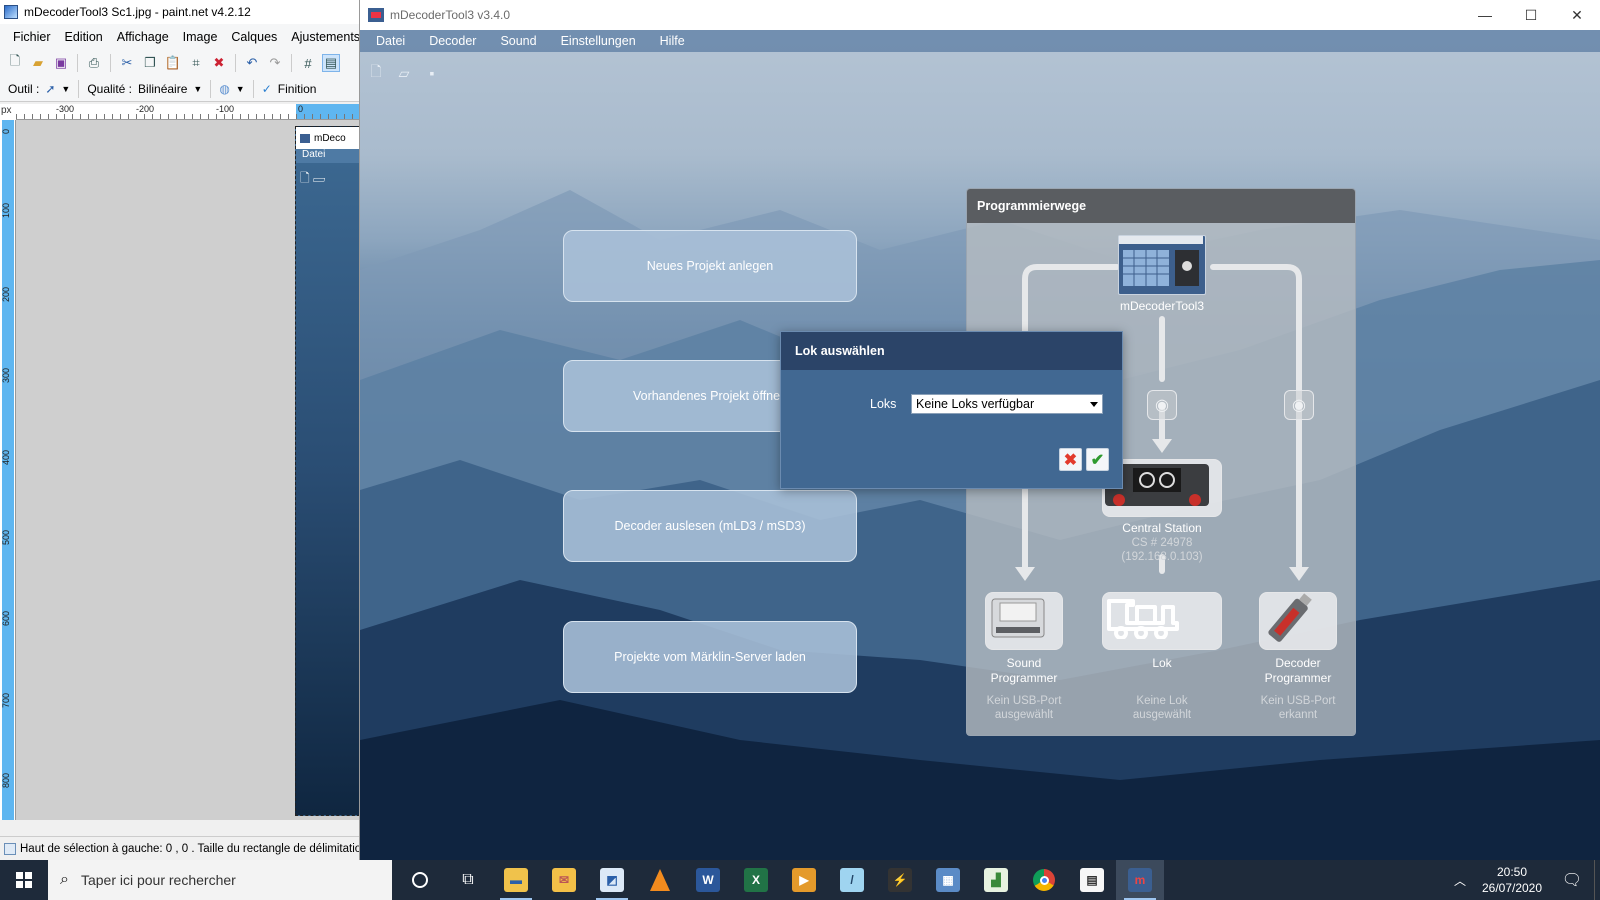 The width and height of the screenshot is (1600, 900). I want to click on ruler-tick: 500, so click(6, 537).